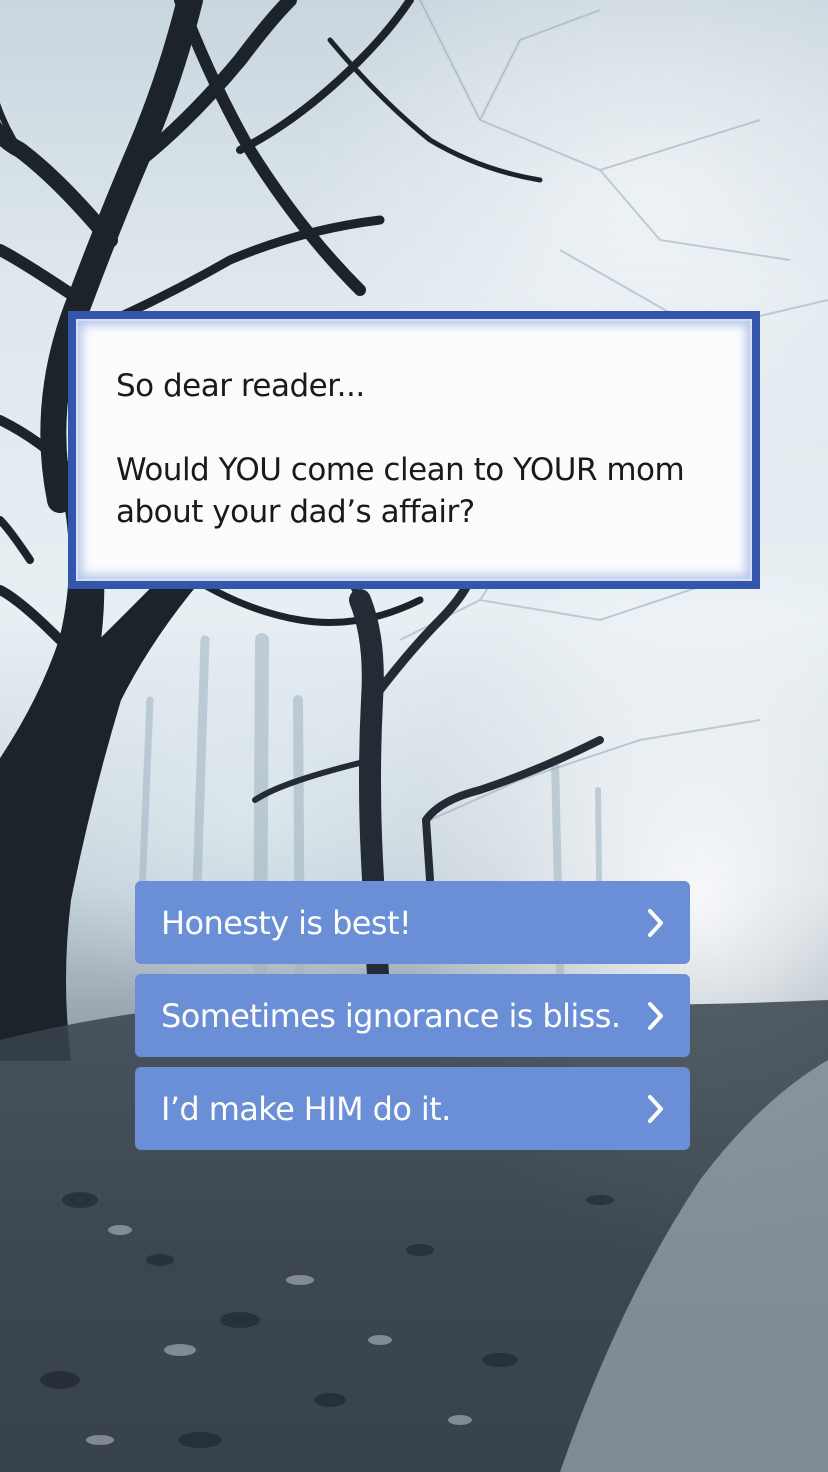  What do you see at coordinates (286, 922) in the screenshot?
I see `choice-label: Honesty is best!` at bounding box center [286, 922].